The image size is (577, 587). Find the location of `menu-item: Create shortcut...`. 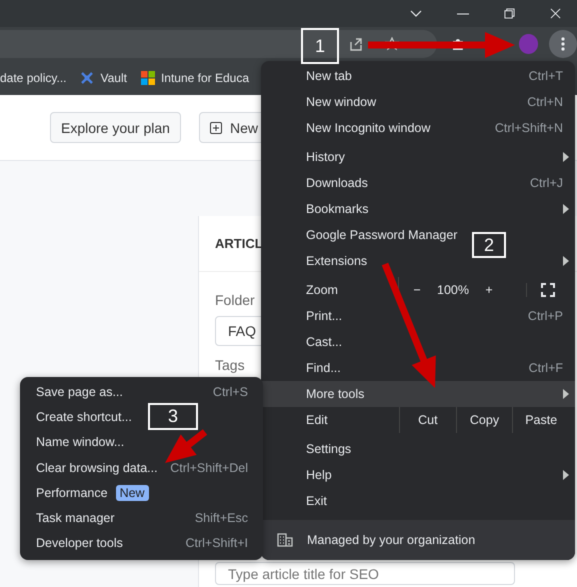

menu-item: Create shortcut... is located at coordinates (84, 417).